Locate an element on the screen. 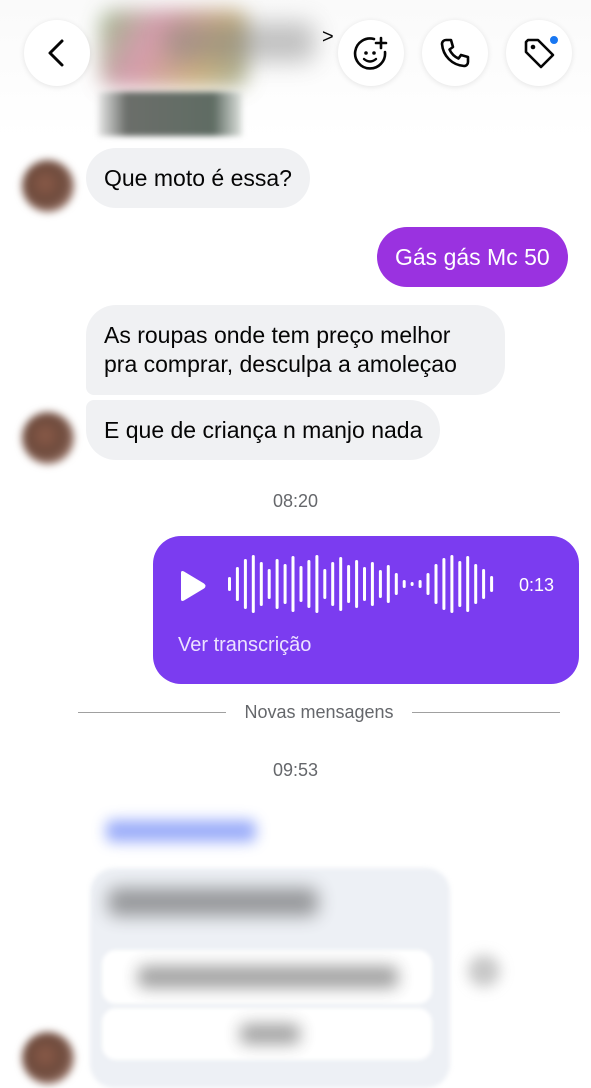  incoming-message: E que de criança n manjo nada is located at coordinates (263, 430).